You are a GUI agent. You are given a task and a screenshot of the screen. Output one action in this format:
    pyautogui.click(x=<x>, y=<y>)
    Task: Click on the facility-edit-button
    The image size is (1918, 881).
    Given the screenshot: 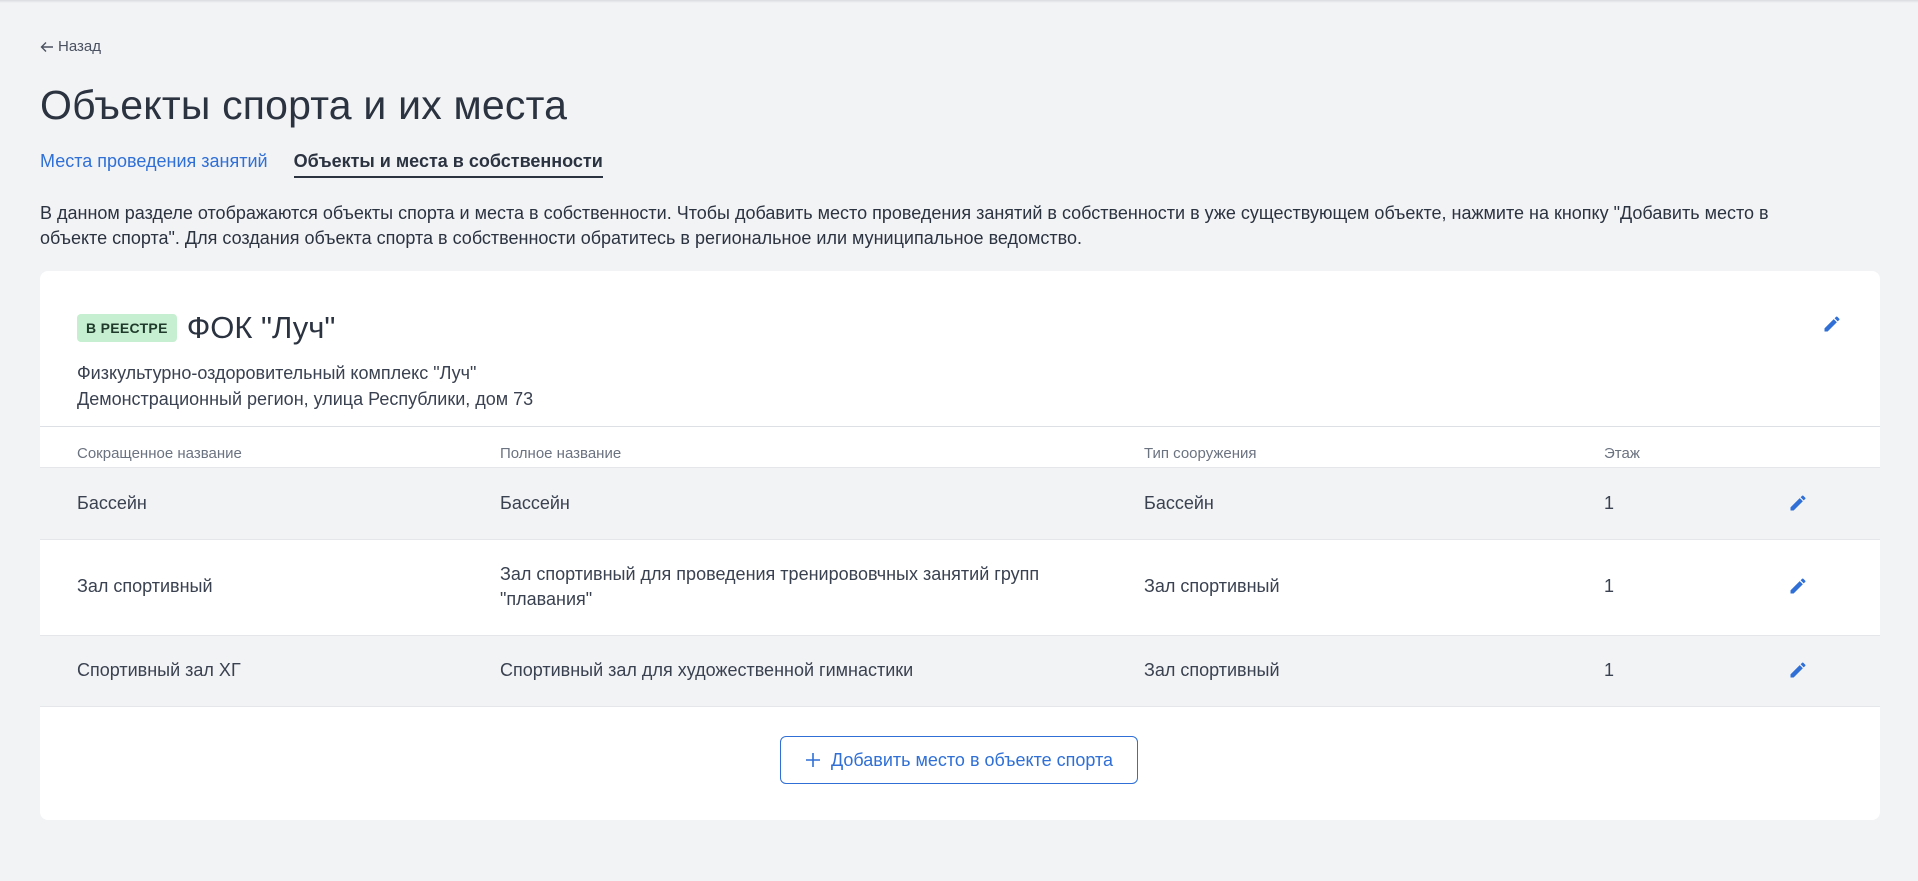 What is the action you would take?
    pyautogui.click(x=1832, y=326)
    